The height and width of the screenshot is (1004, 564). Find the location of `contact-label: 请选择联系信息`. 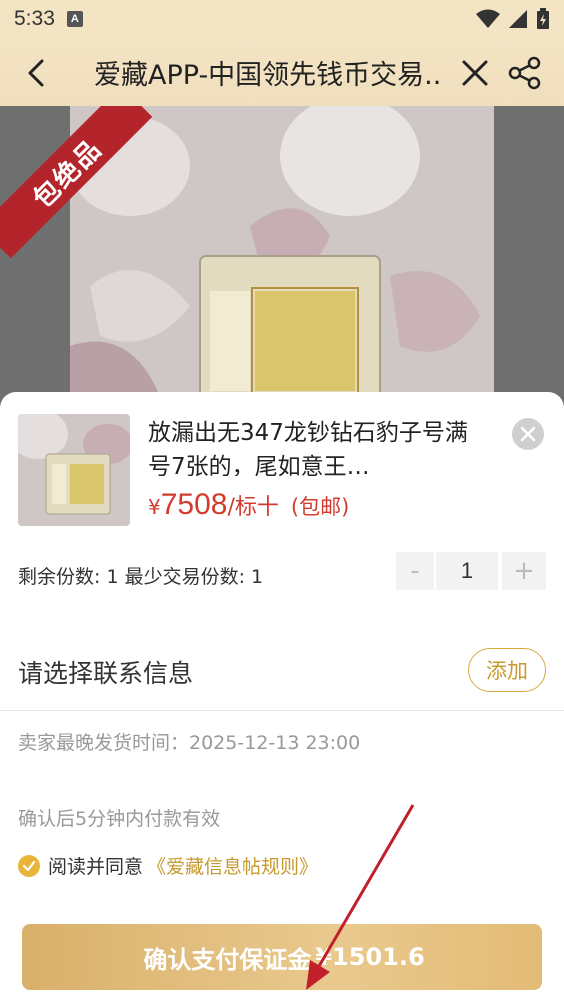

contact-label: 请选择联系信息 is located at coordinates (105, 672).